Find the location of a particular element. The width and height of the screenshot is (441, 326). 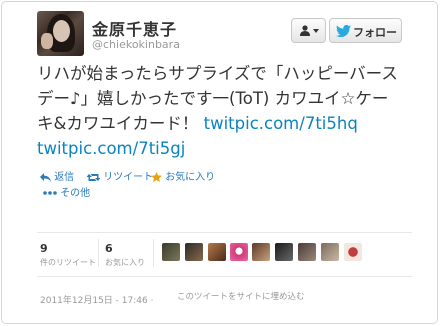

favorite-label: お気に入り is located at coordinates (190, 177).